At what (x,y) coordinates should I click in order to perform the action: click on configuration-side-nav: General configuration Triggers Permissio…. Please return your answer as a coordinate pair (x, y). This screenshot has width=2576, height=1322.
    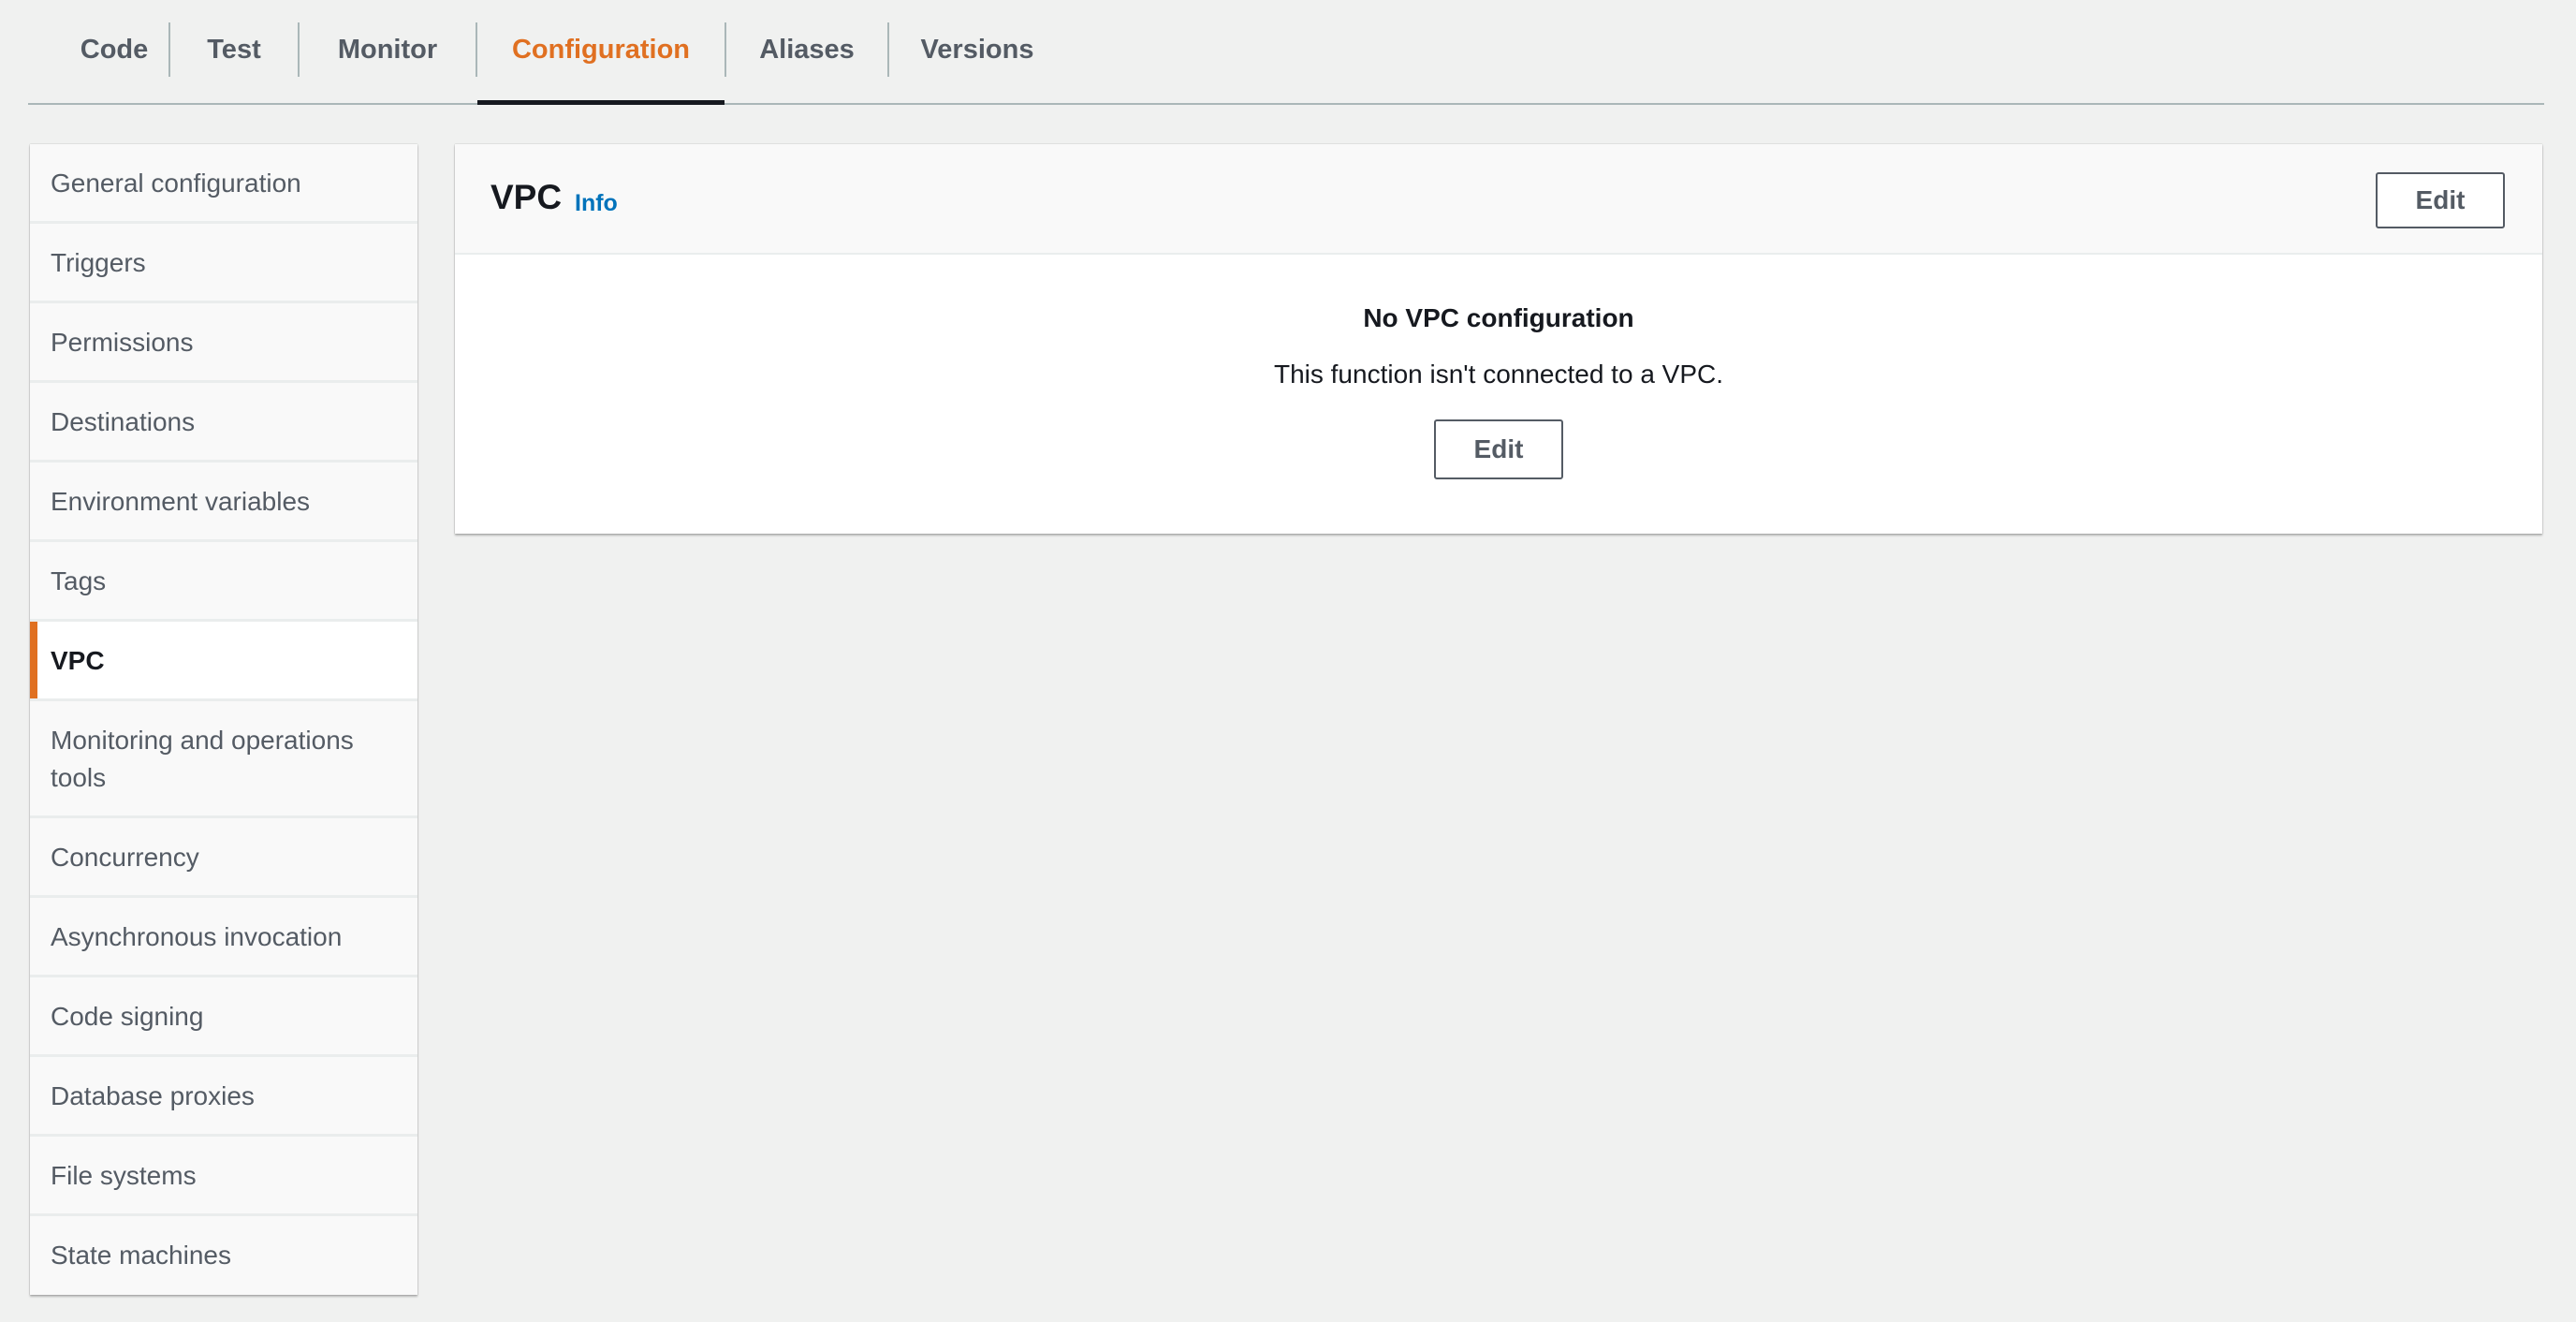
    Looking at the image, I should click on (223, 719).